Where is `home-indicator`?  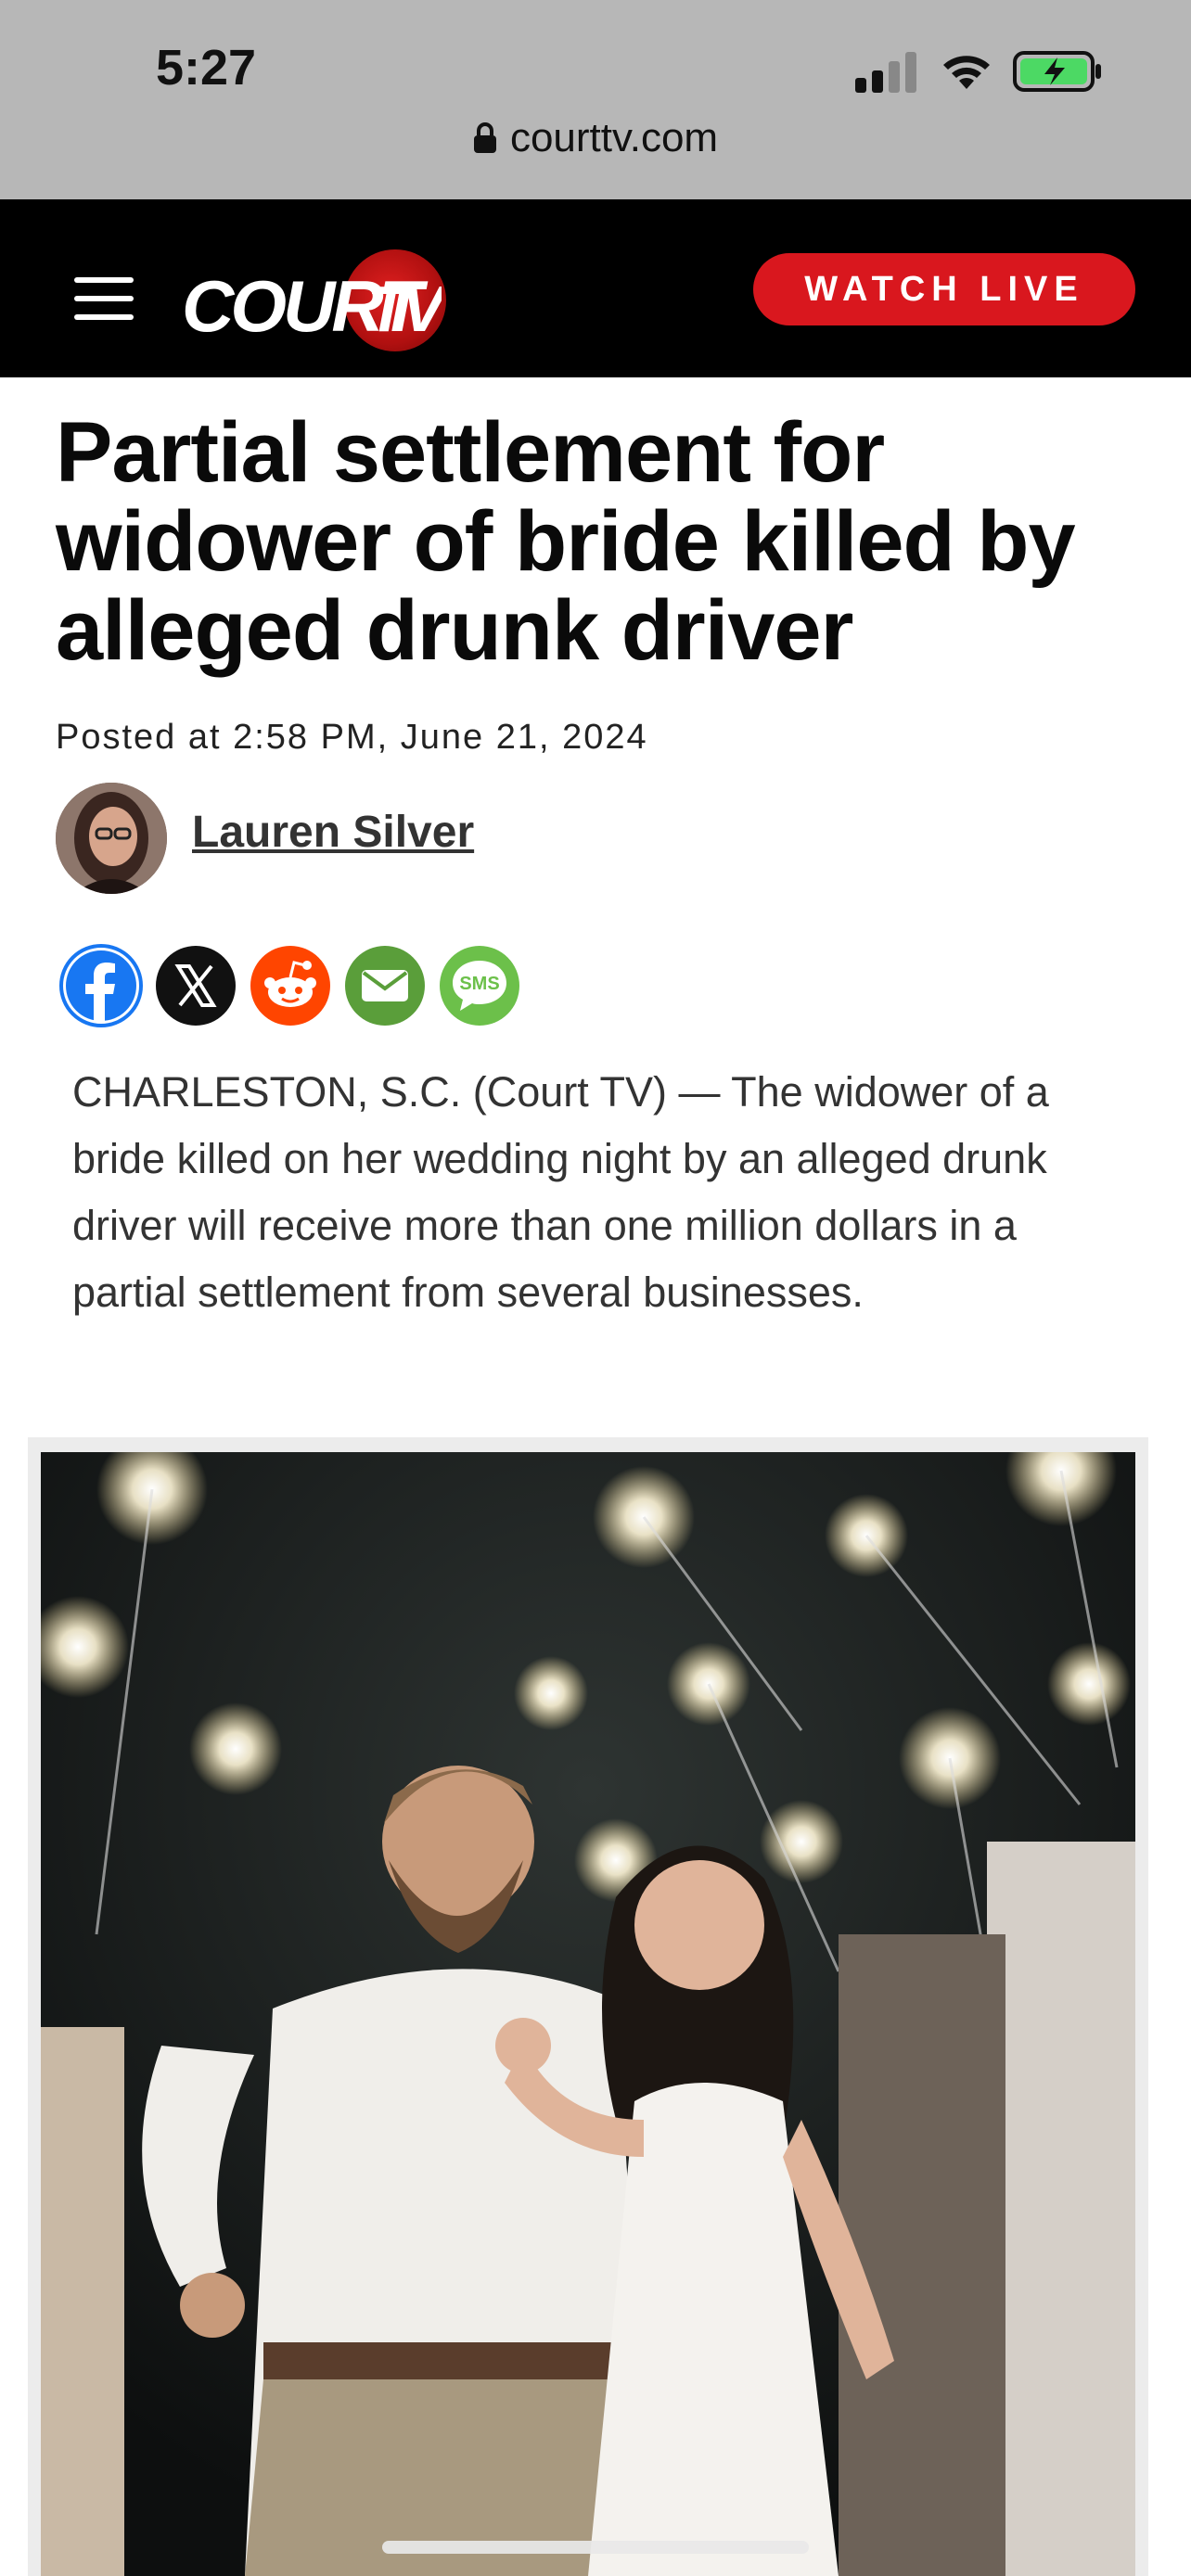 home-indicator is located at coordinates (595, 2547).